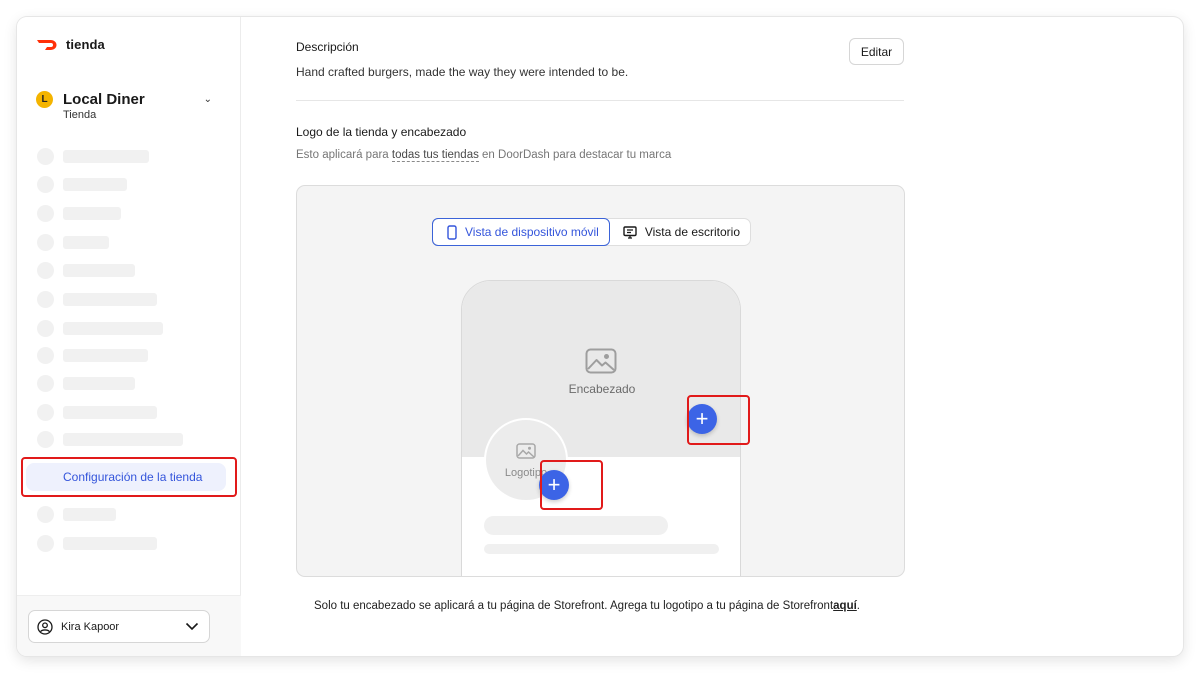 The width and height of the screenshot is (1200, 686). I want to click on sidebar-item-label: Configuración de la tienda, so click(133, 477).